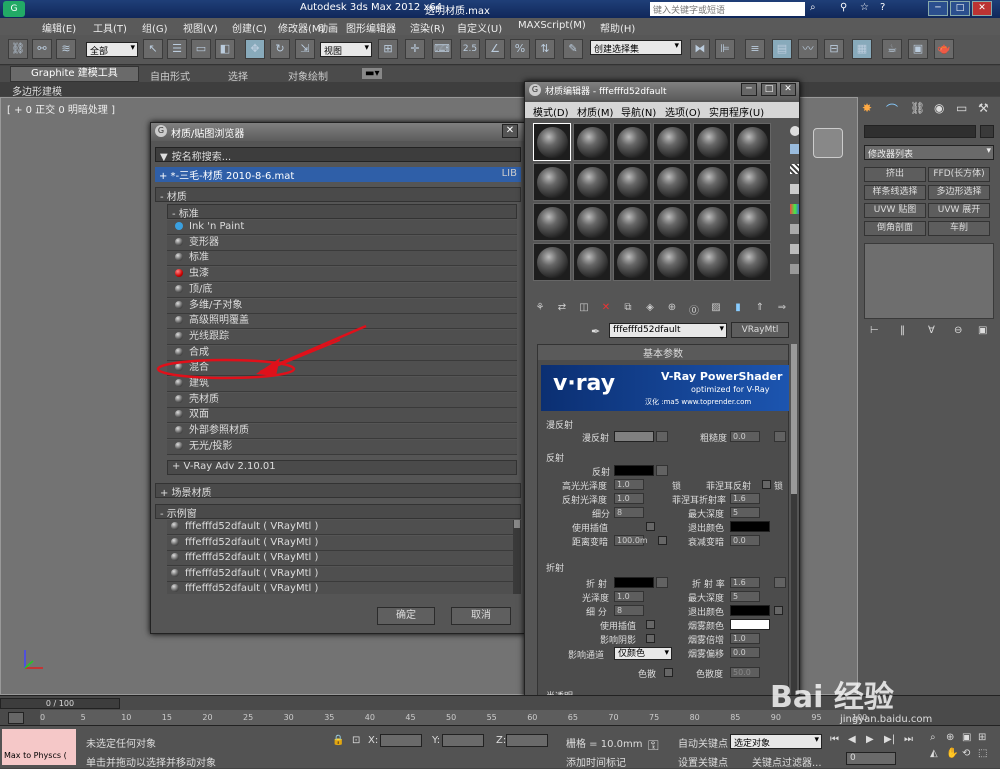 This screenshot has width=1000, height=769. What do you see at coordinates (780, 582) in the screenshot?
I see `ior-map-button` at bounding box center [780, 582].